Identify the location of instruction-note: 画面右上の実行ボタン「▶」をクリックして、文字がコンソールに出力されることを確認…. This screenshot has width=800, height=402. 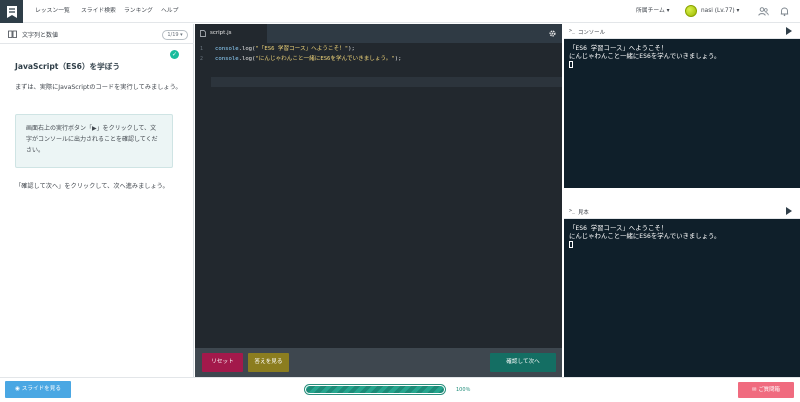
(94, 141).